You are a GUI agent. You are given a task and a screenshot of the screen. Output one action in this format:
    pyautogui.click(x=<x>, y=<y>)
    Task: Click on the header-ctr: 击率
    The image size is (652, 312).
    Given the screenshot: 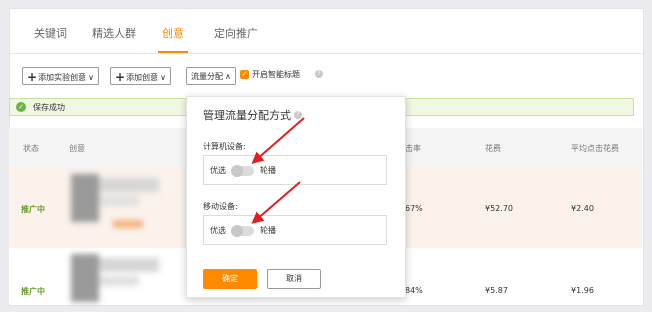 What is the action you would take?
    pyautogui.click(x=413, y=148)
    